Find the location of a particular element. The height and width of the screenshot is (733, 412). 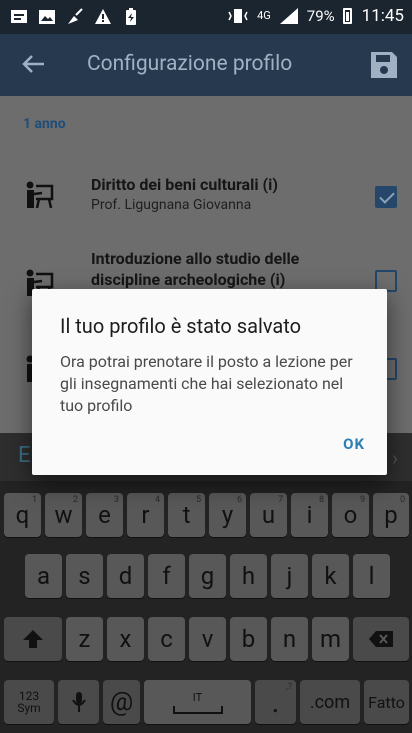

language-label: IT is located at coordinates (197, 697).